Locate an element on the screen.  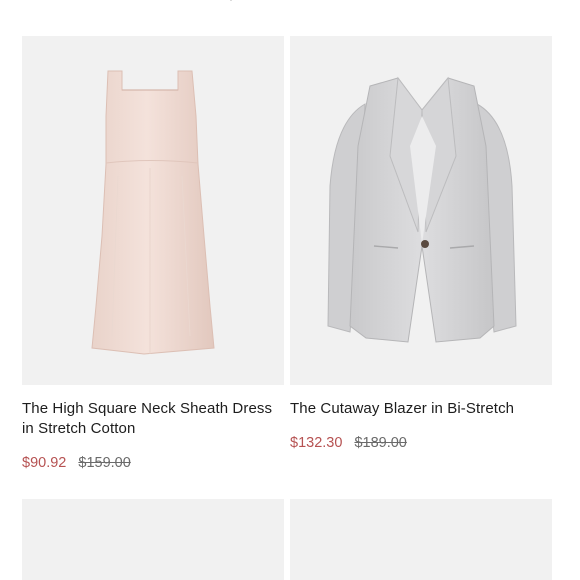
sale-price: $132.30 is located at coordinates (316, 443).